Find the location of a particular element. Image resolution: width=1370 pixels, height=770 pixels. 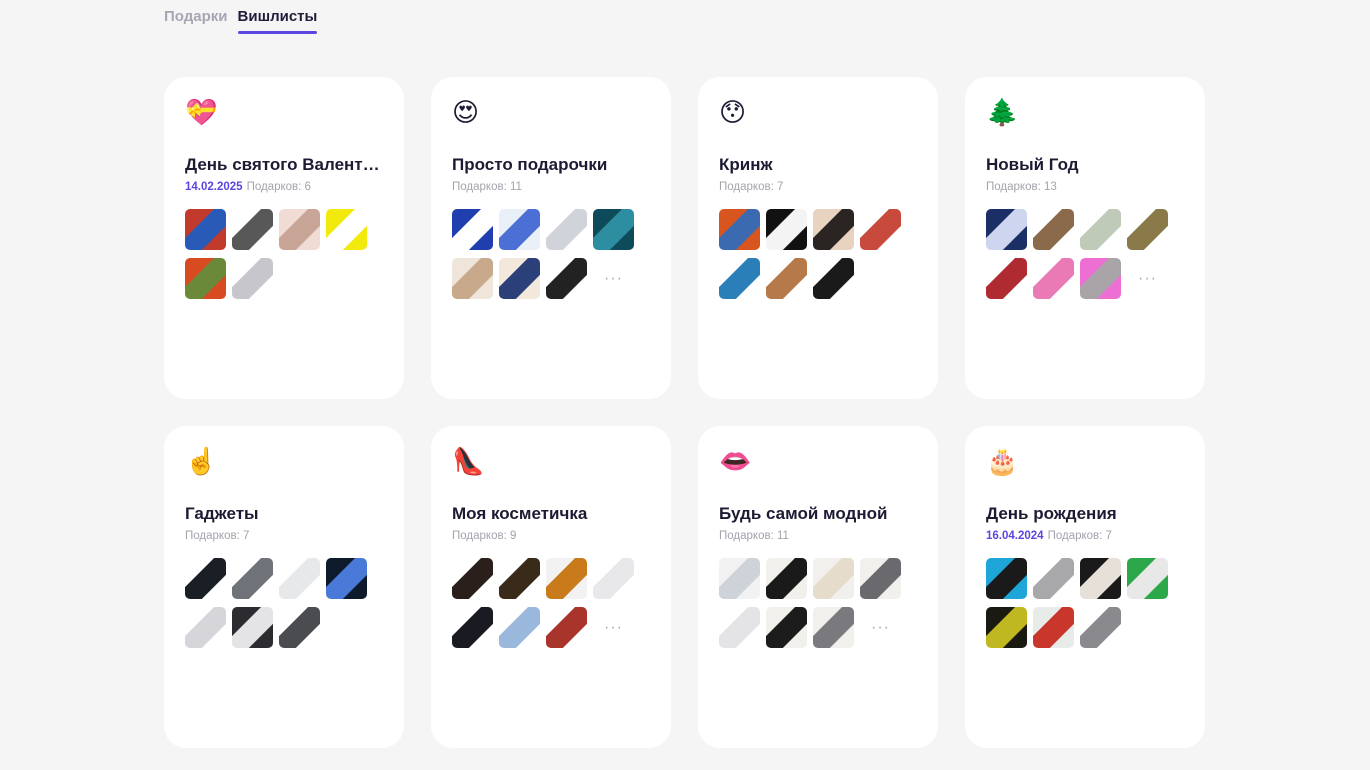

wishlist-card: 😯 Кринж Подарков: 7 is located at coordinates (818, 238).